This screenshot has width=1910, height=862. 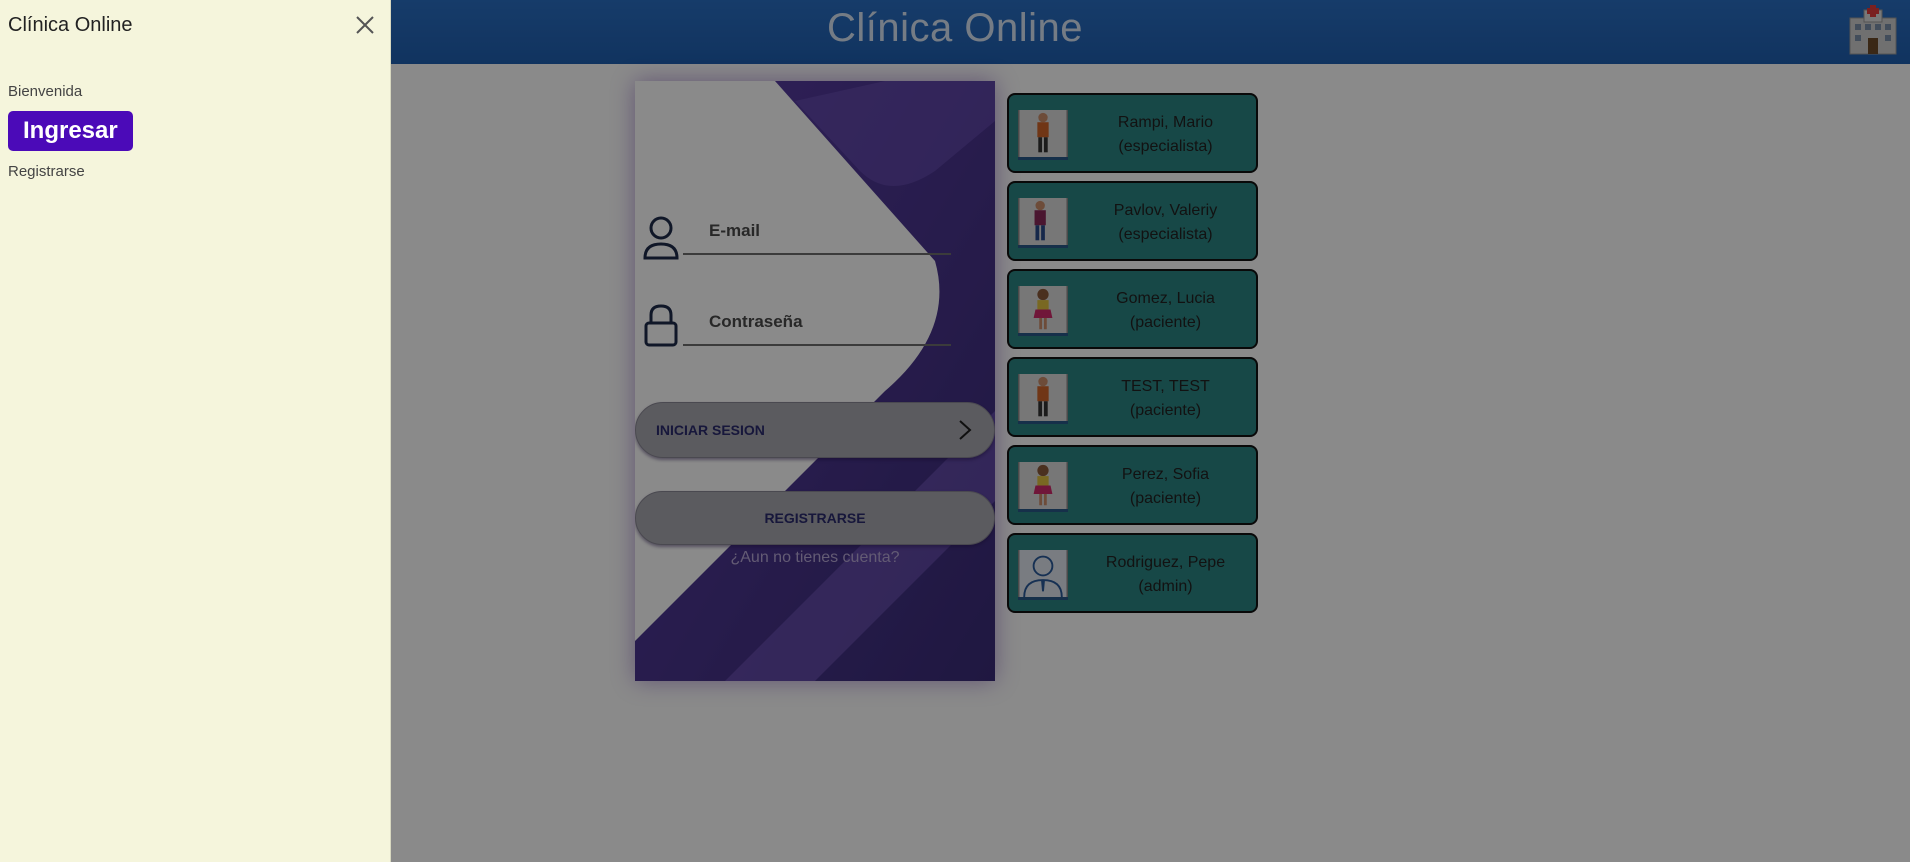 I want to click on sidebar-title: Clínica Online, so click(x=70, y=25).